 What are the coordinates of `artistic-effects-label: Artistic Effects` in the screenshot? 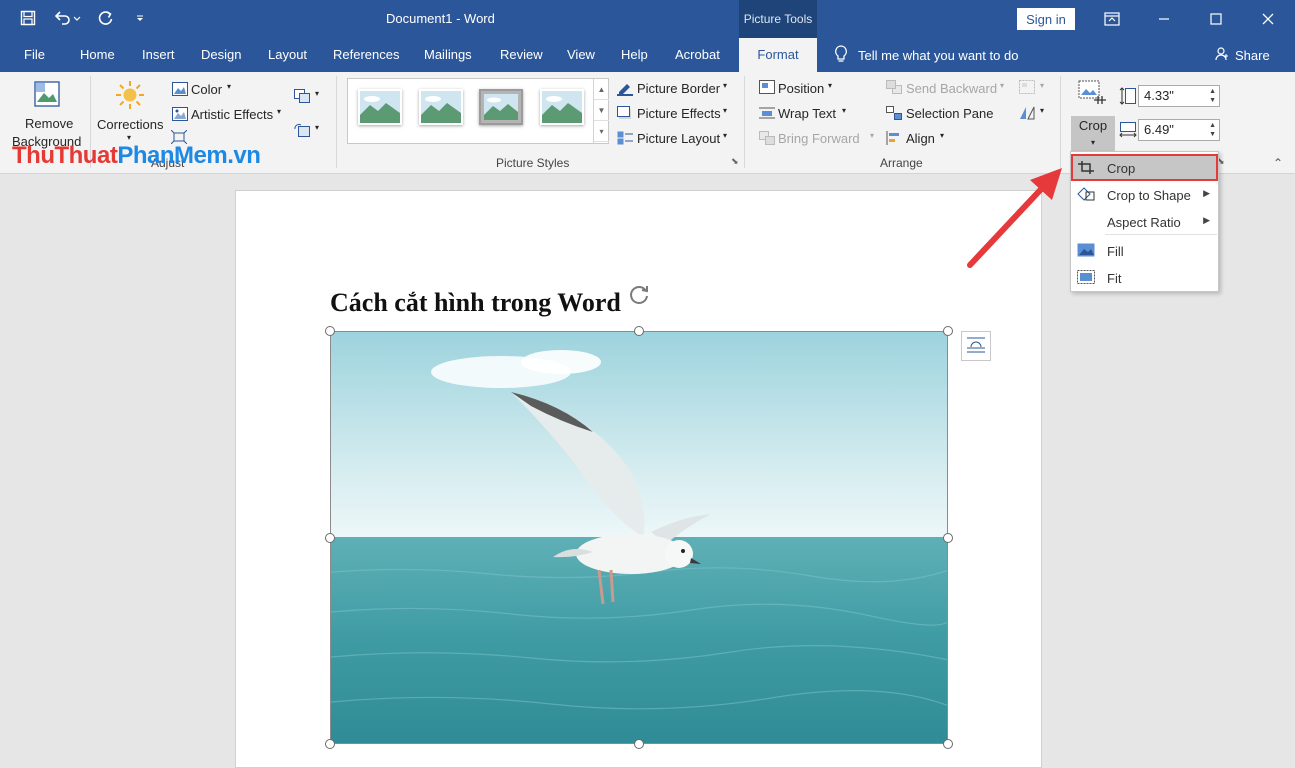 It's located at (232, 114).